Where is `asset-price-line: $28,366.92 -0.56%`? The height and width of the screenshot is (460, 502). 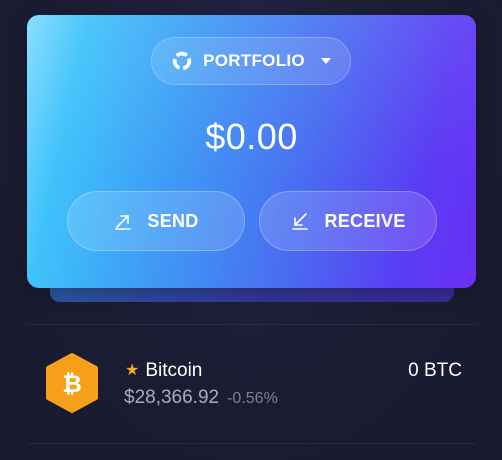
asset-price-line: $28,366.92 -0.56% is located at coordinates (201, 398).